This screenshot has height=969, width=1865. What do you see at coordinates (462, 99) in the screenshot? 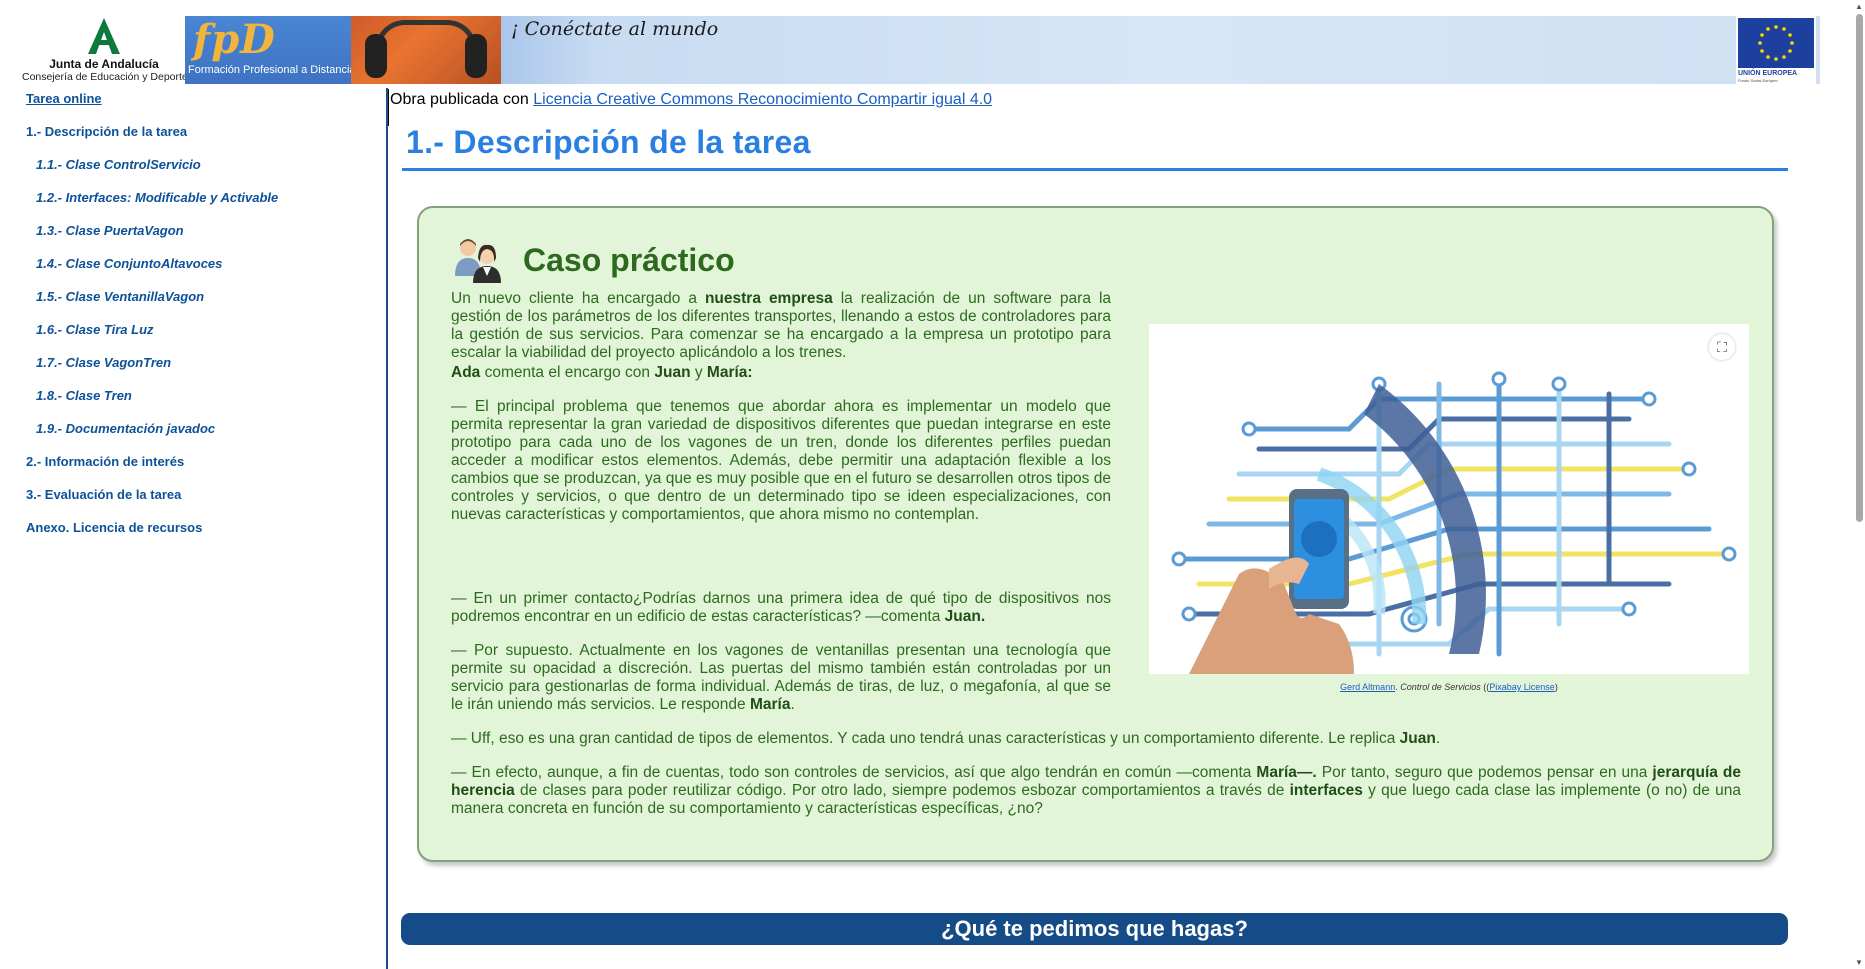
I see `license-prefix: Obra publicada con` at bounding box center [462, 99].